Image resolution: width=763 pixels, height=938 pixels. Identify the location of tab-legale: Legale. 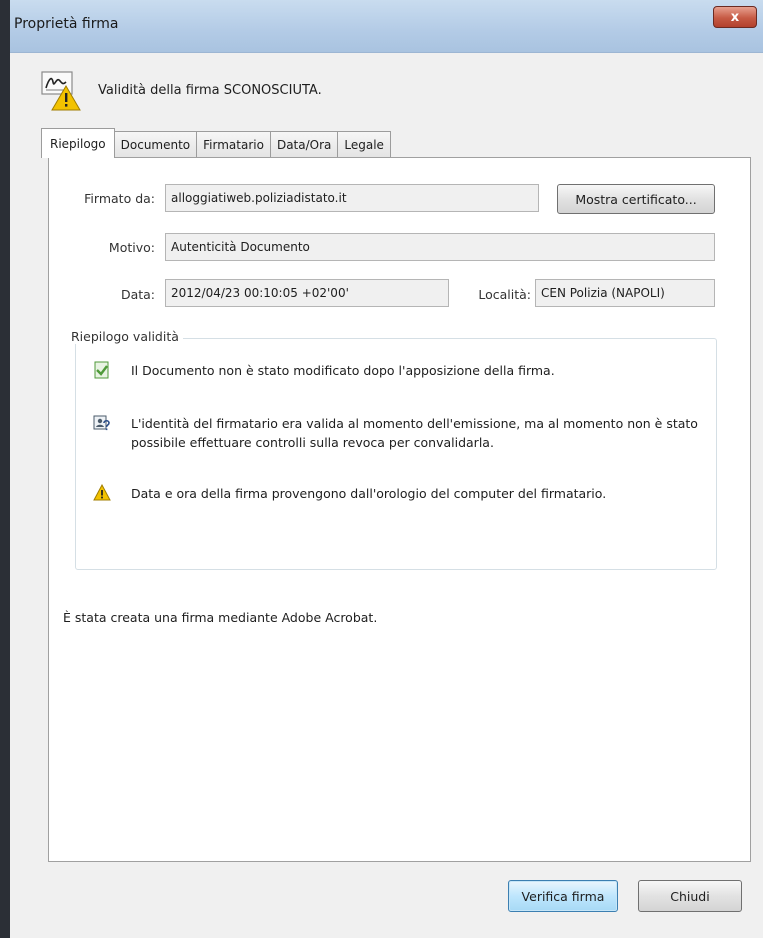
(364, 144).